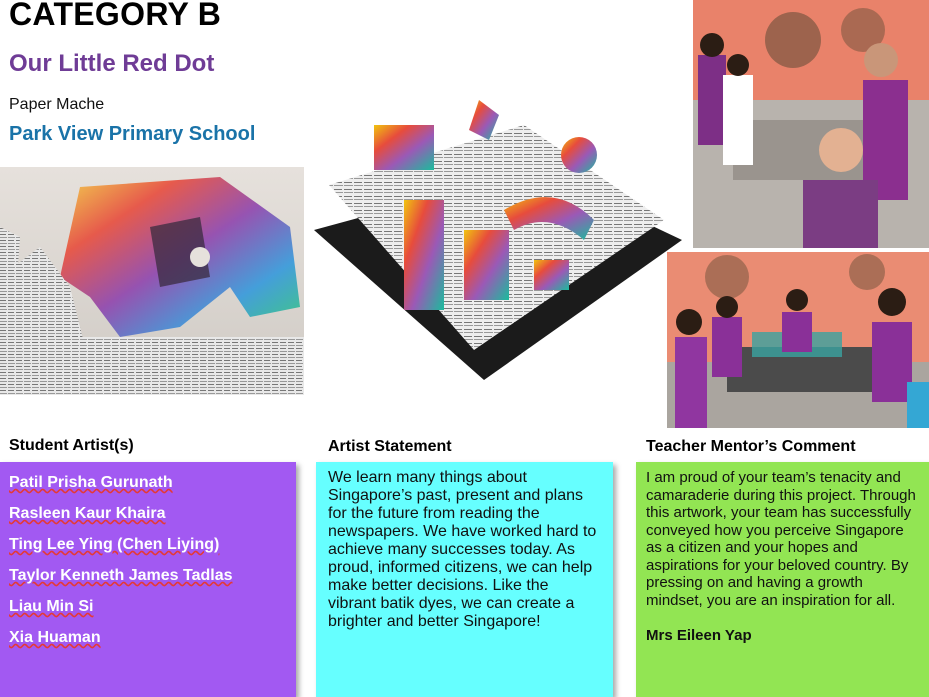 The width and height of the screenshot is (929, 697). Describe the element at coordinates (811, 124) in the screenshot. I see `students-classroom-photo` at that location.